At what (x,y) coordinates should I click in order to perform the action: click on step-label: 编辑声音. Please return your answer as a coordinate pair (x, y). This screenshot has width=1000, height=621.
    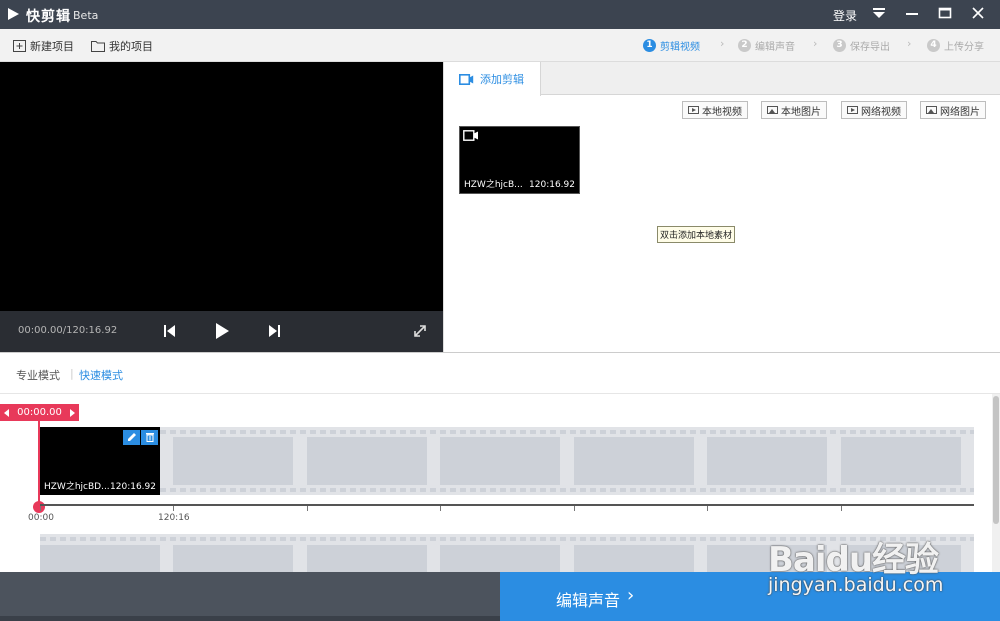
    Looking at the image, I should click on (775, 47).